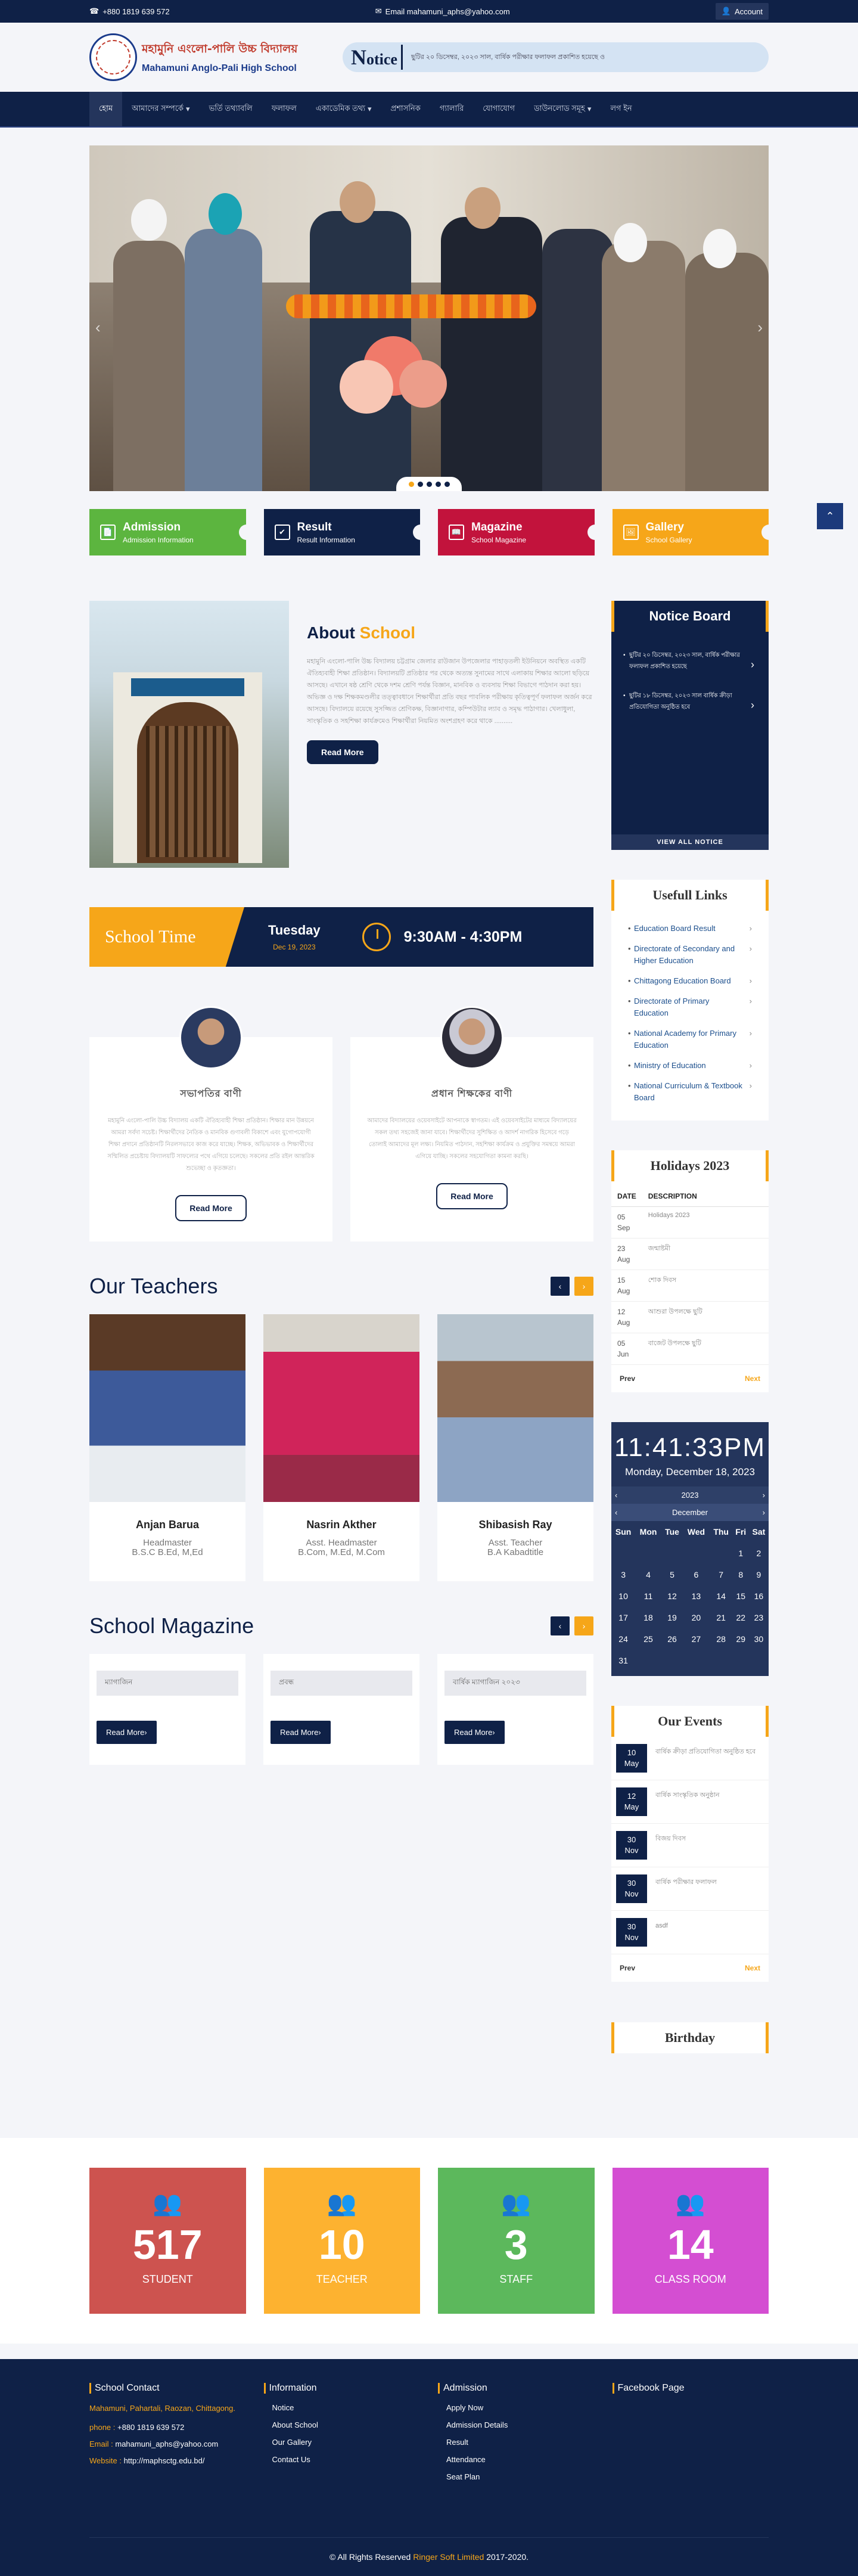 This screenshot has width=858, height=2576. Describe the element at coordinates (623, 1639) in the screenshot. I see `calendar-day: 24` at that location.